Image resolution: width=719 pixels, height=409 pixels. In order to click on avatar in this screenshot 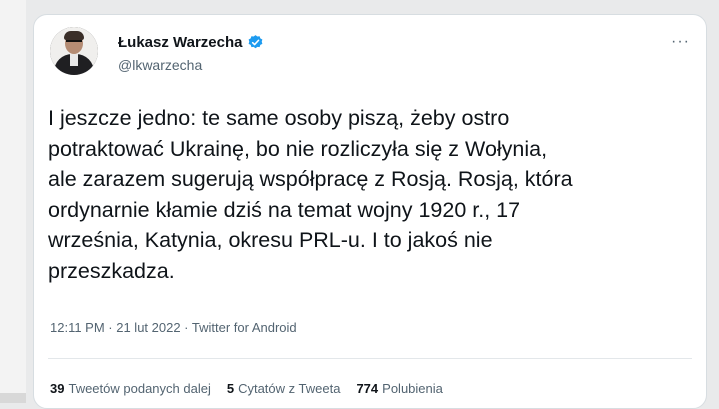, I will do `click(74, 51)`.